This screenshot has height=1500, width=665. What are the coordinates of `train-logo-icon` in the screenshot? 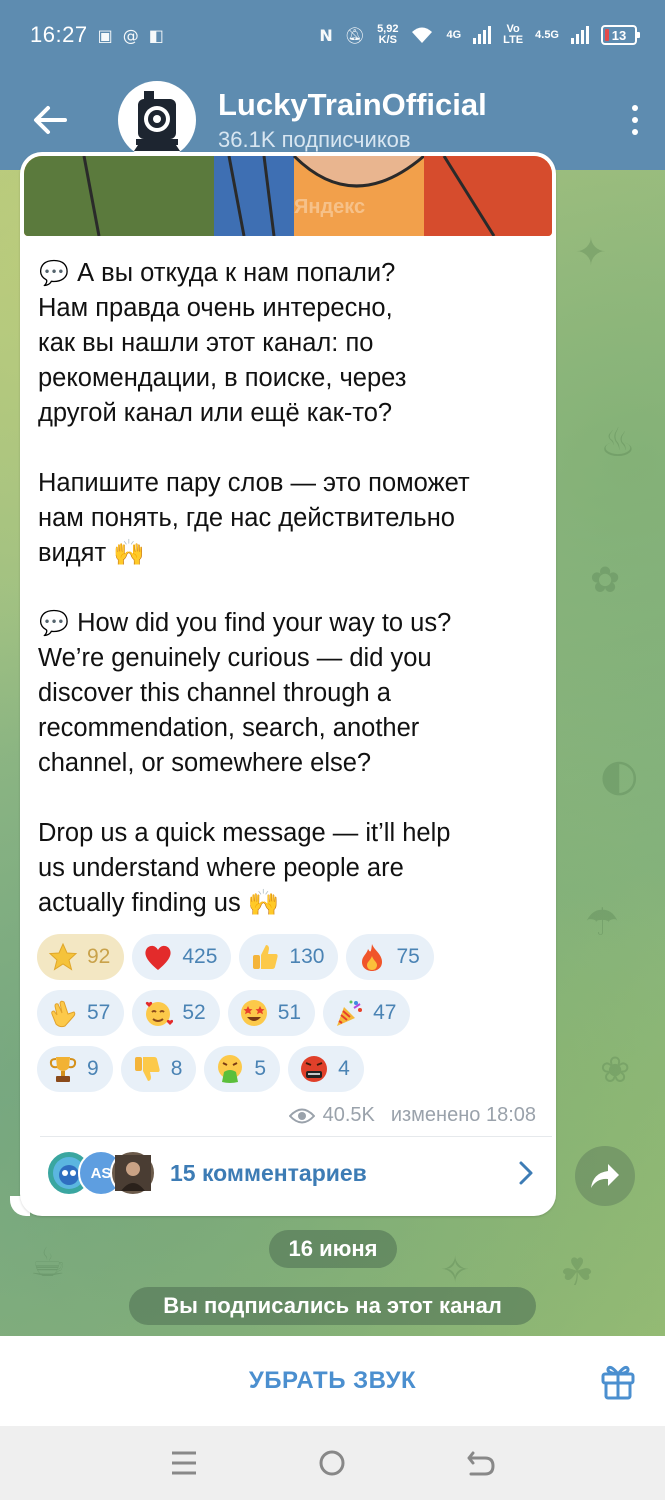 It's located at (157, 120).